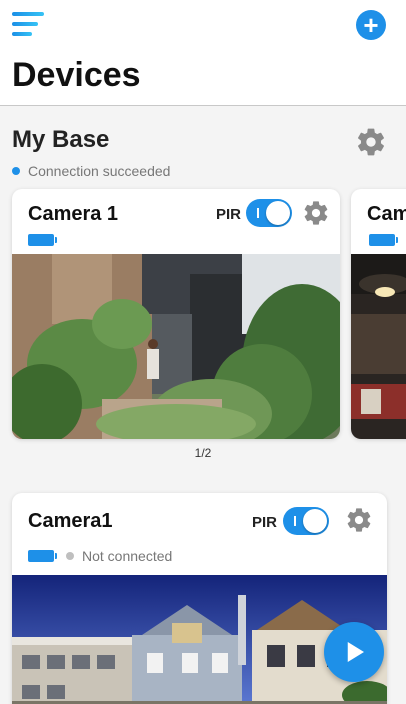  I want to click on play-button, so click(354, 652).